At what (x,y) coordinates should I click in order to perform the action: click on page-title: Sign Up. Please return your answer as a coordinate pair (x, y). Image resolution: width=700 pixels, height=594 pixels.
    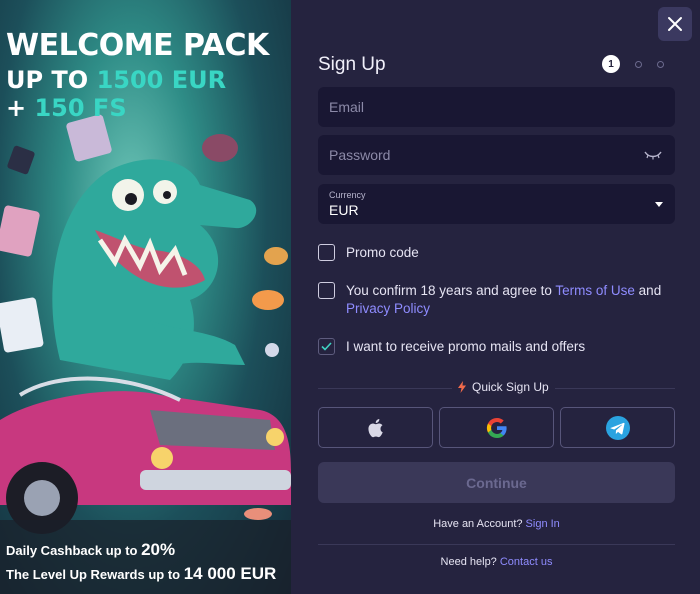
    Looking at the image, I should click on (352, 64).